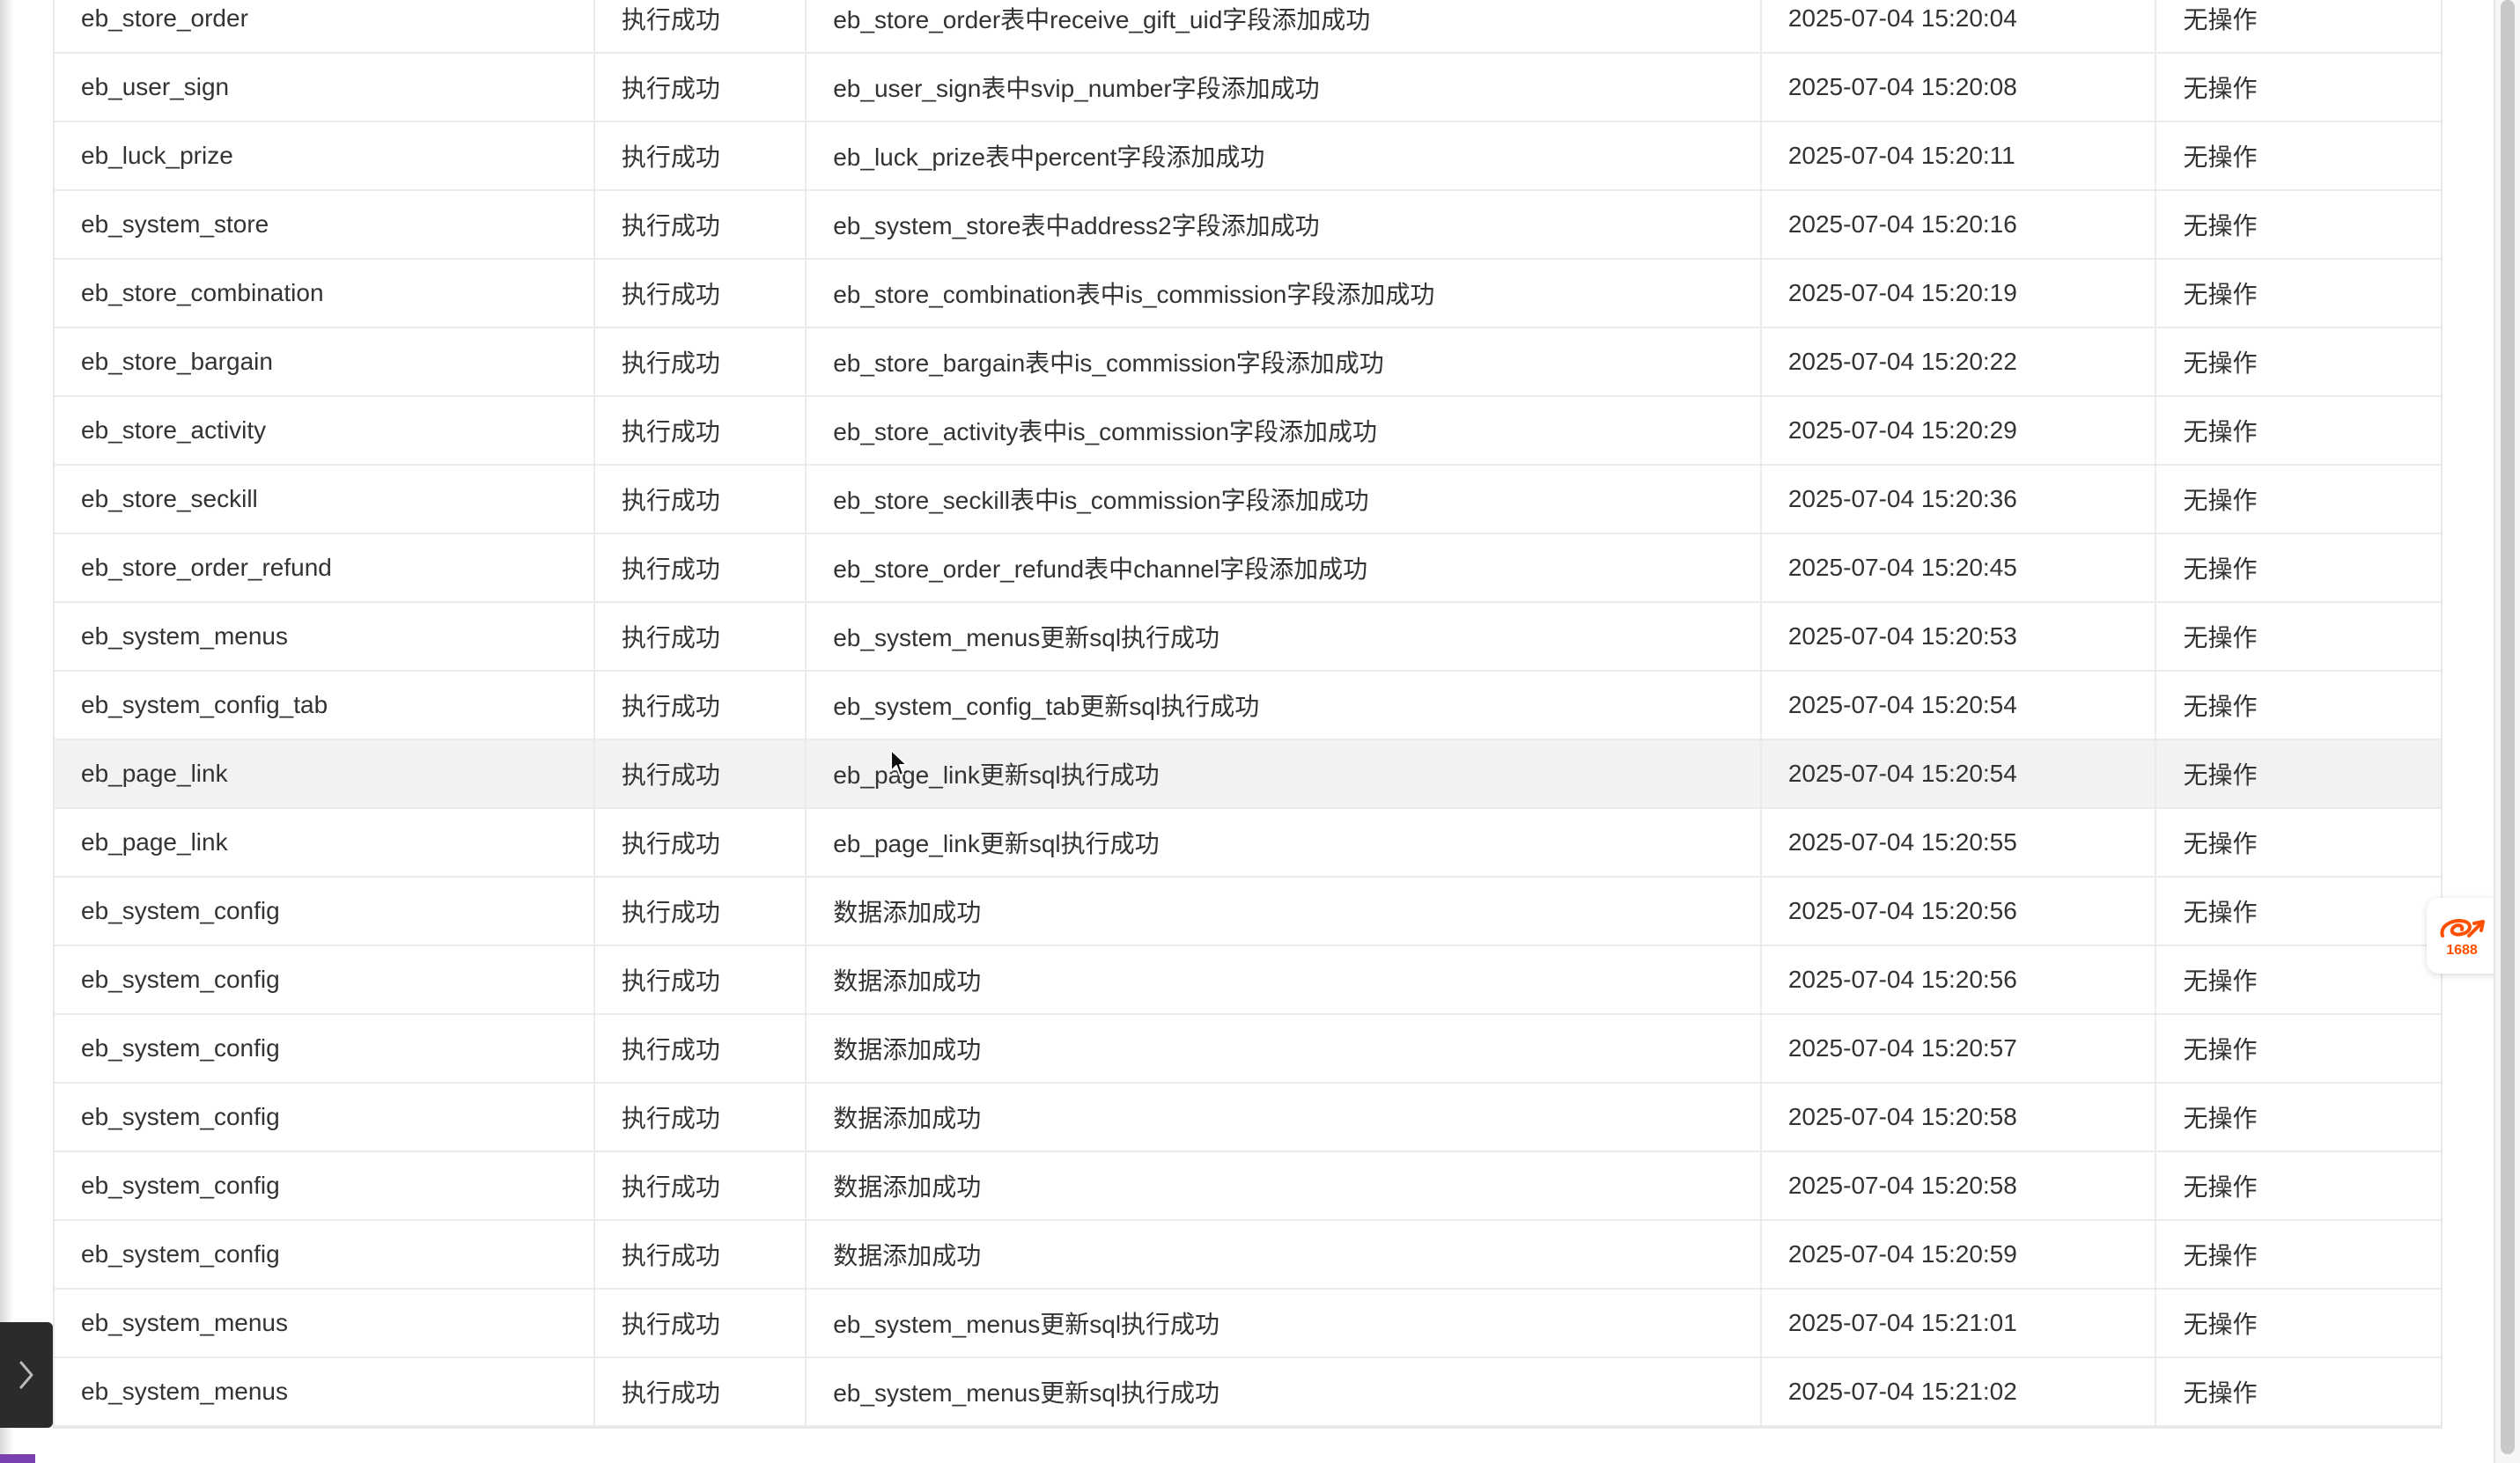  I want to click on message-cell: eb_system_store表中address2字段添加成功, so click(1284, 225).